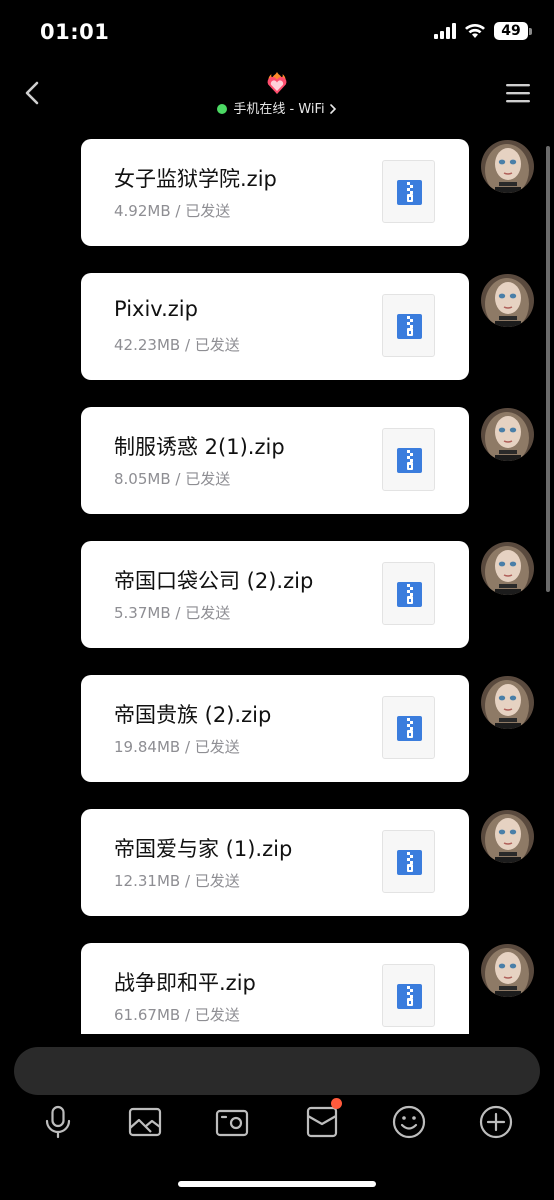  I want to click on red-packet-icon, so click(322, 1122).